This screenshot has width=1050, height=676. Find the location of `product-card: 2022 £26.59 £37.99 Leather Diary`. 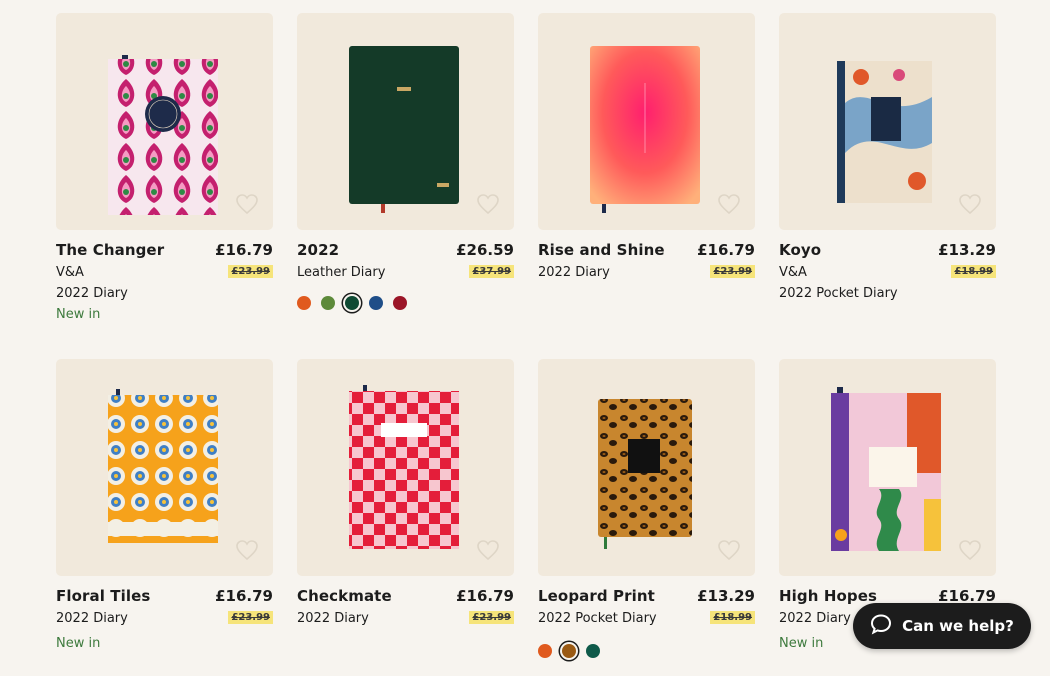

product-card: 2022 £26.59 £37.99 Leather Diary is located at coordinates (405, 183).